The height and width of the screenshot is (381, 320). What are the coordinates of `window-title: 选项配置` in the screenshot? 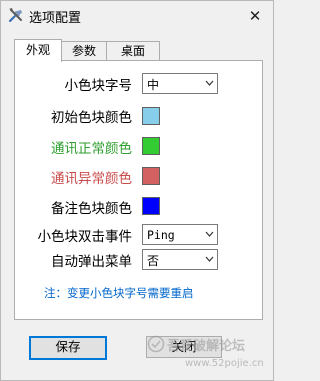 It's located at (55, 18).